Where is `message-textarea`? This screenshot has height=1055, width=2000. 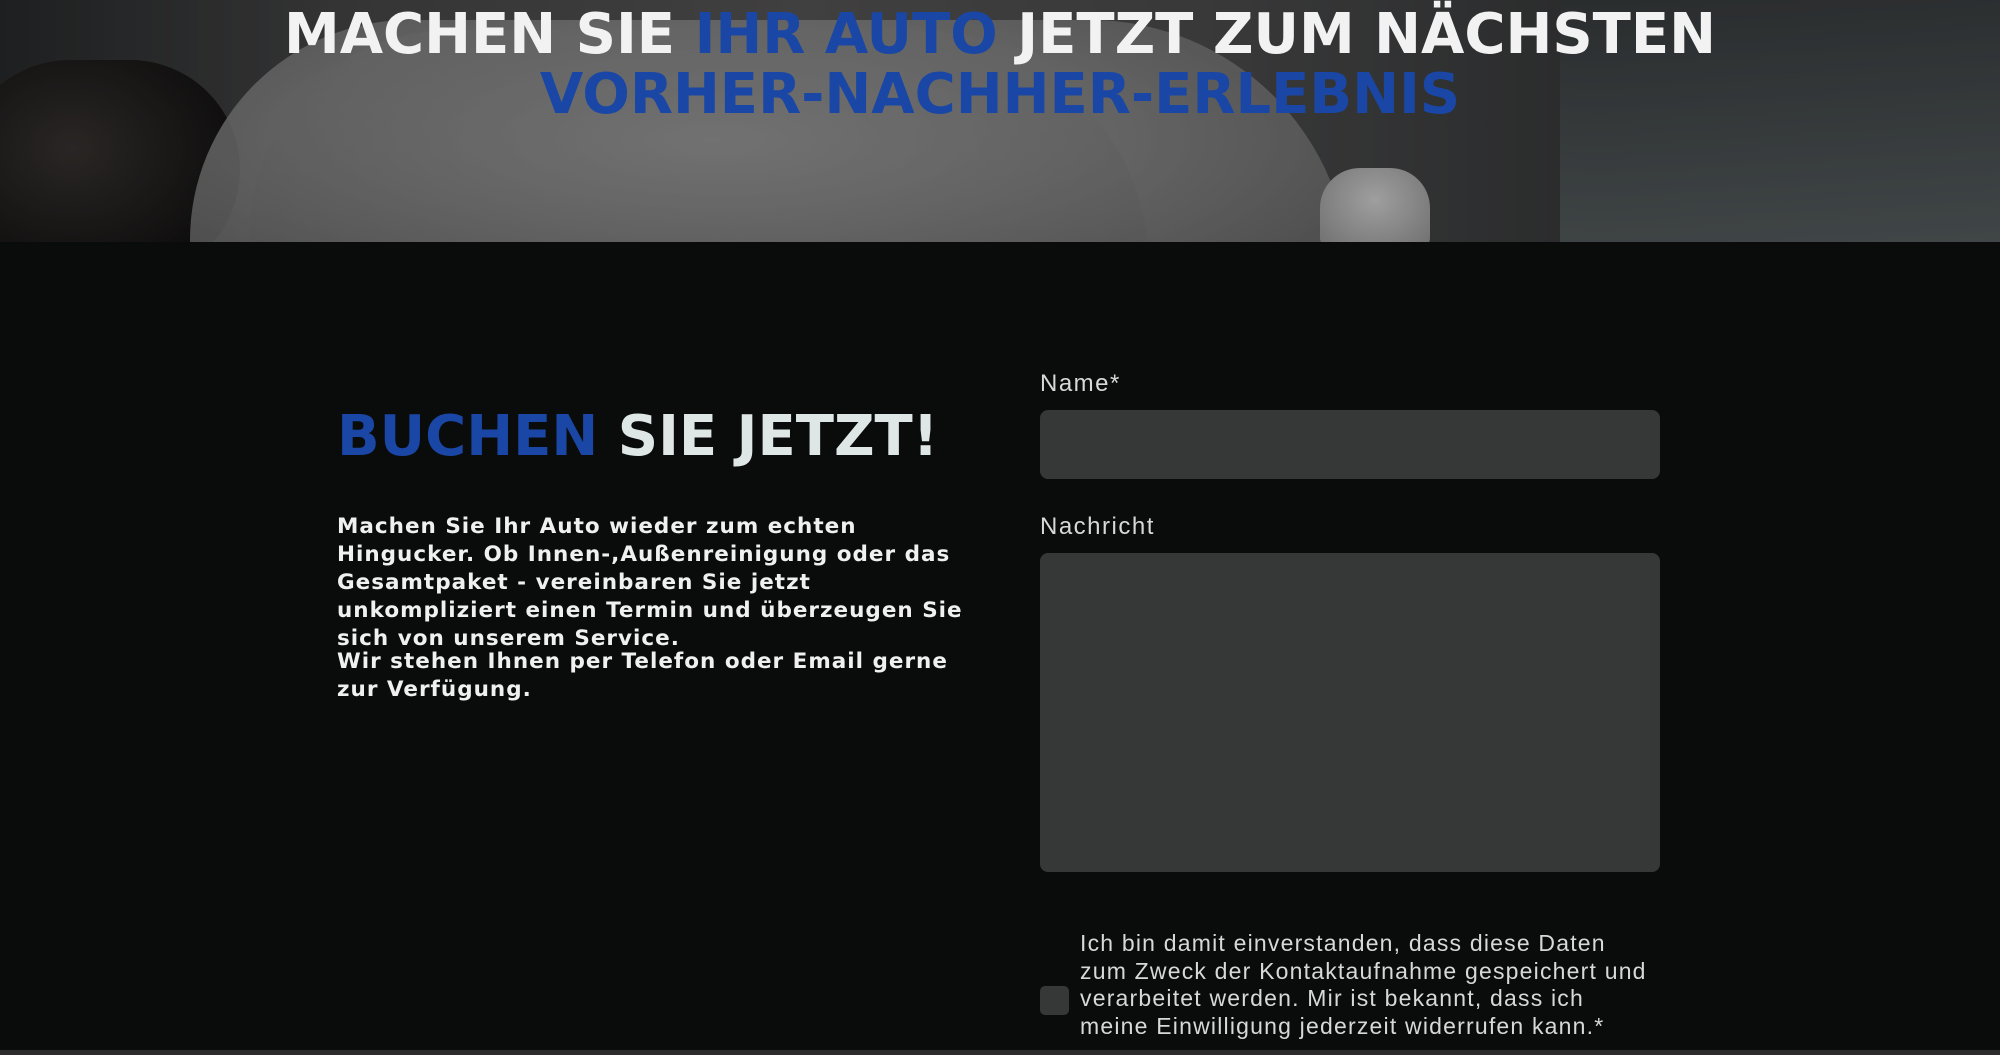
message-textarea is located at coordinates (1350, 712).